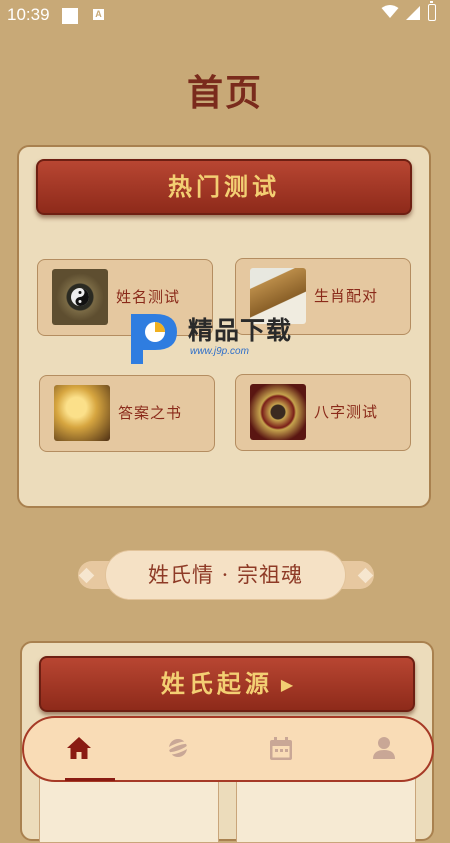  I want to click on surname-origin-title: 姓氏起源, so click(216, 683).